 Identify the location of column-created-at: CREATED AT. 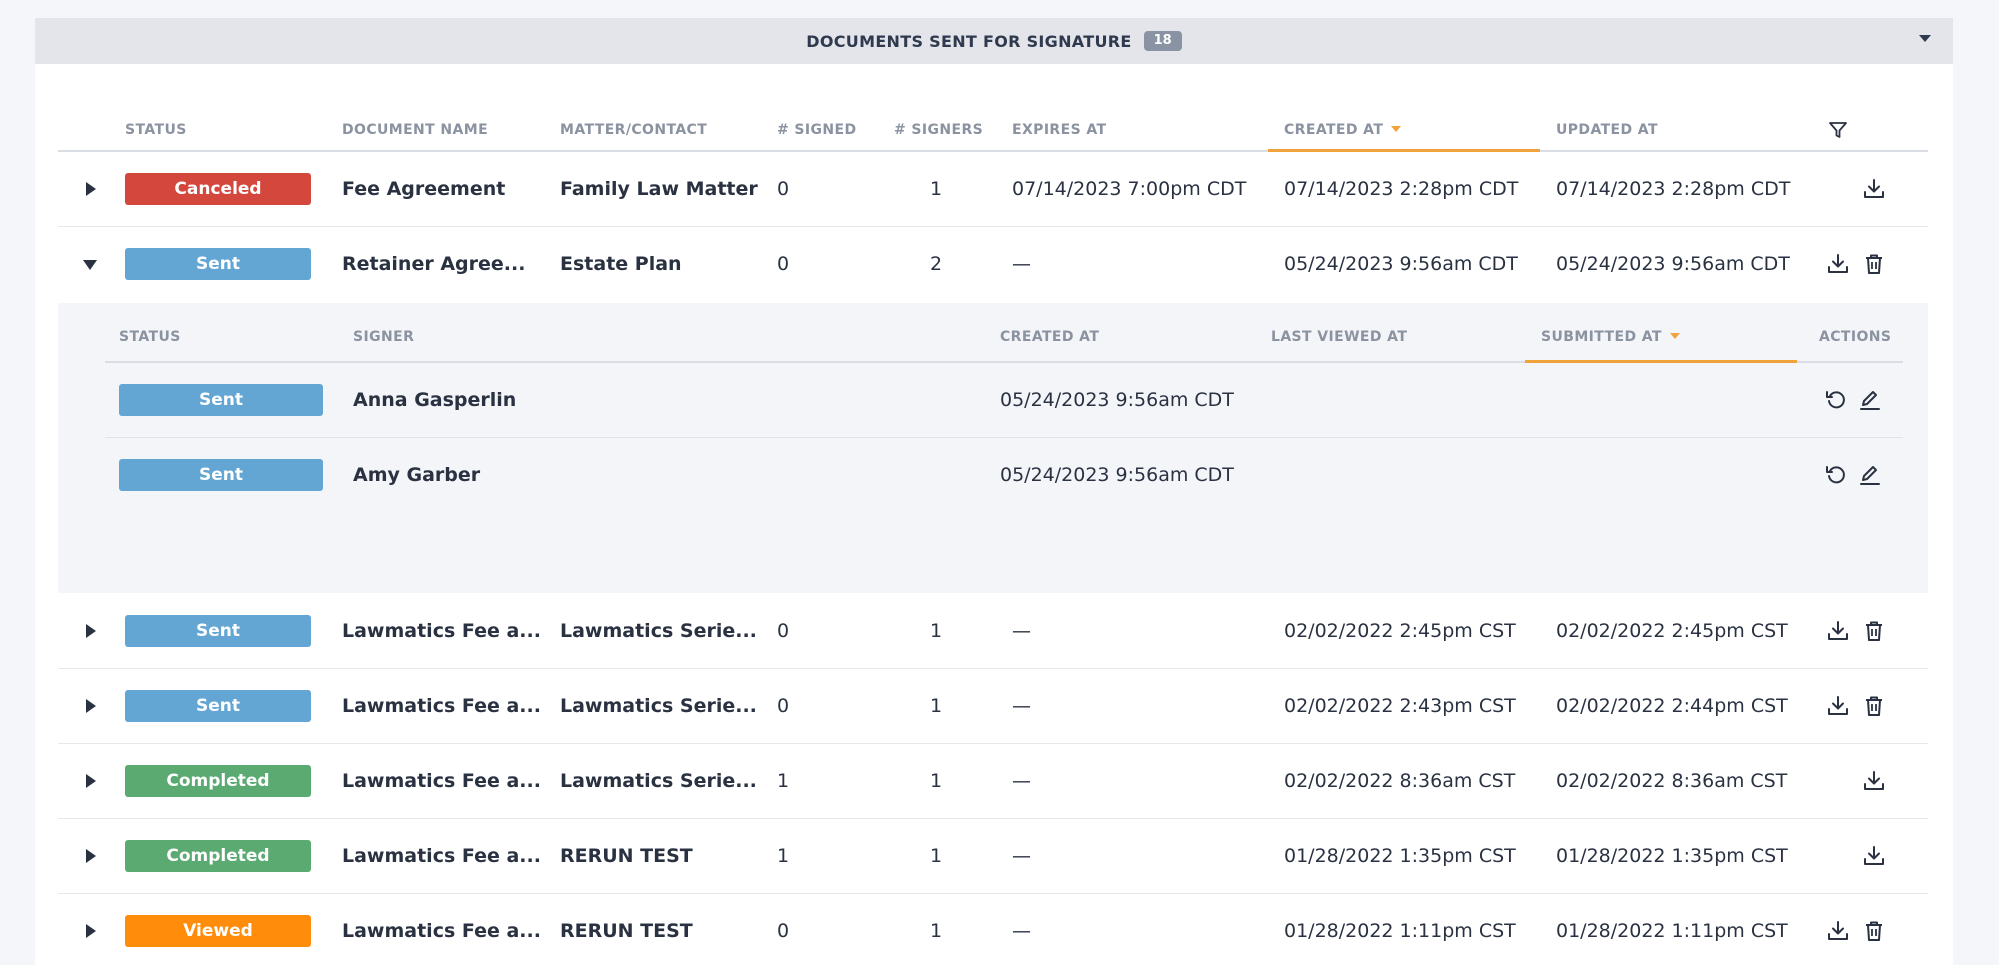
(1343, 130).